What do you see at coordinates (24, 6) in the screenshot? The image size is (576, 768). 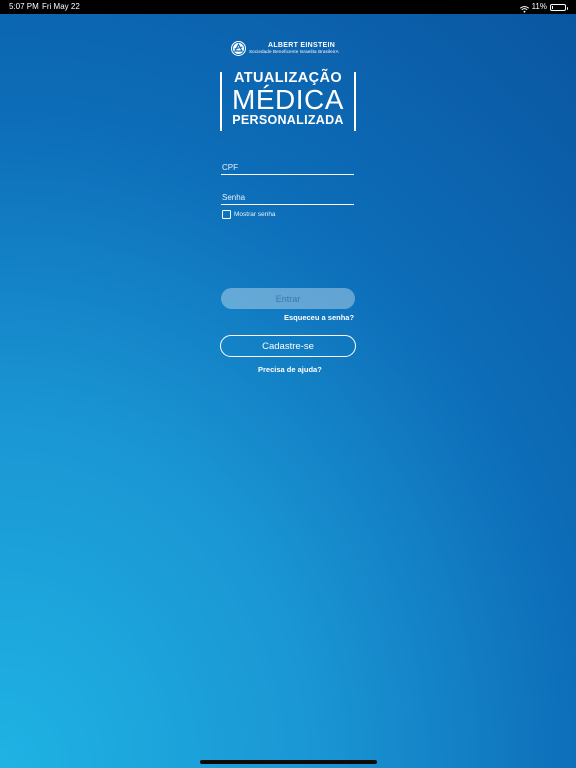 I see `status-time: 5:07 PM` at bounding box center [24, 6].